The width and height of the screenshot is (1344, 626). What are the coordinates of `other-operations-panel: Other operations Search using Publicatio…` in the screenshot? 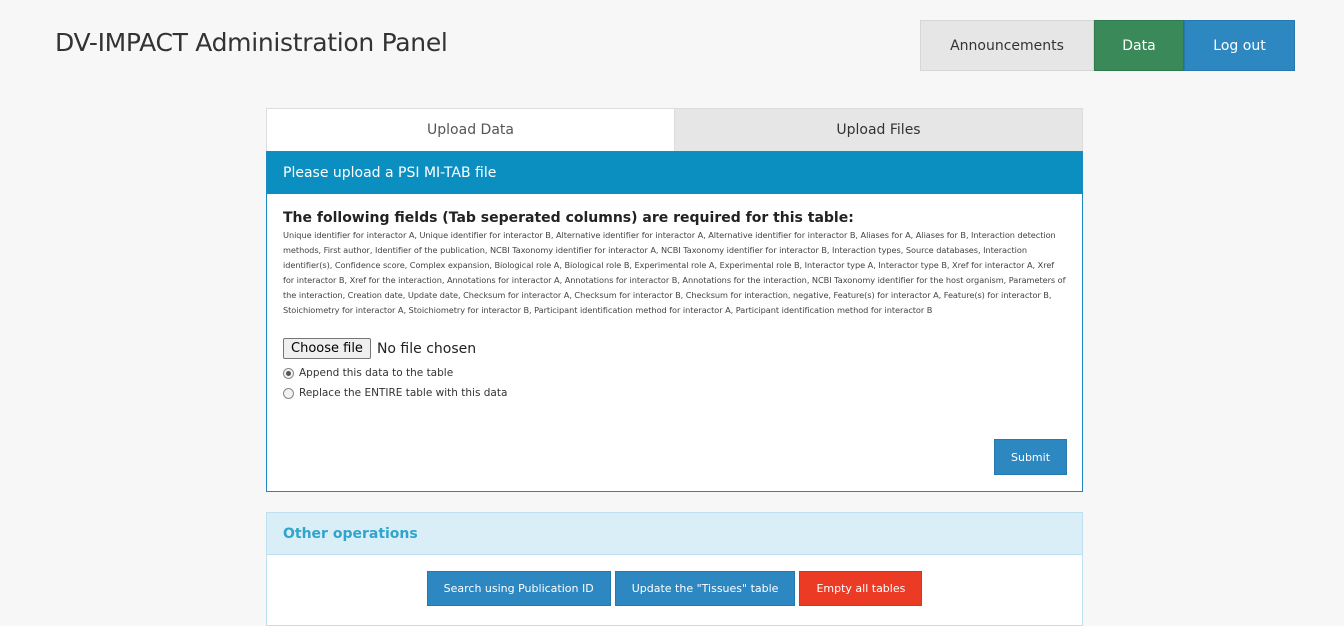 It's located at (674, 569).